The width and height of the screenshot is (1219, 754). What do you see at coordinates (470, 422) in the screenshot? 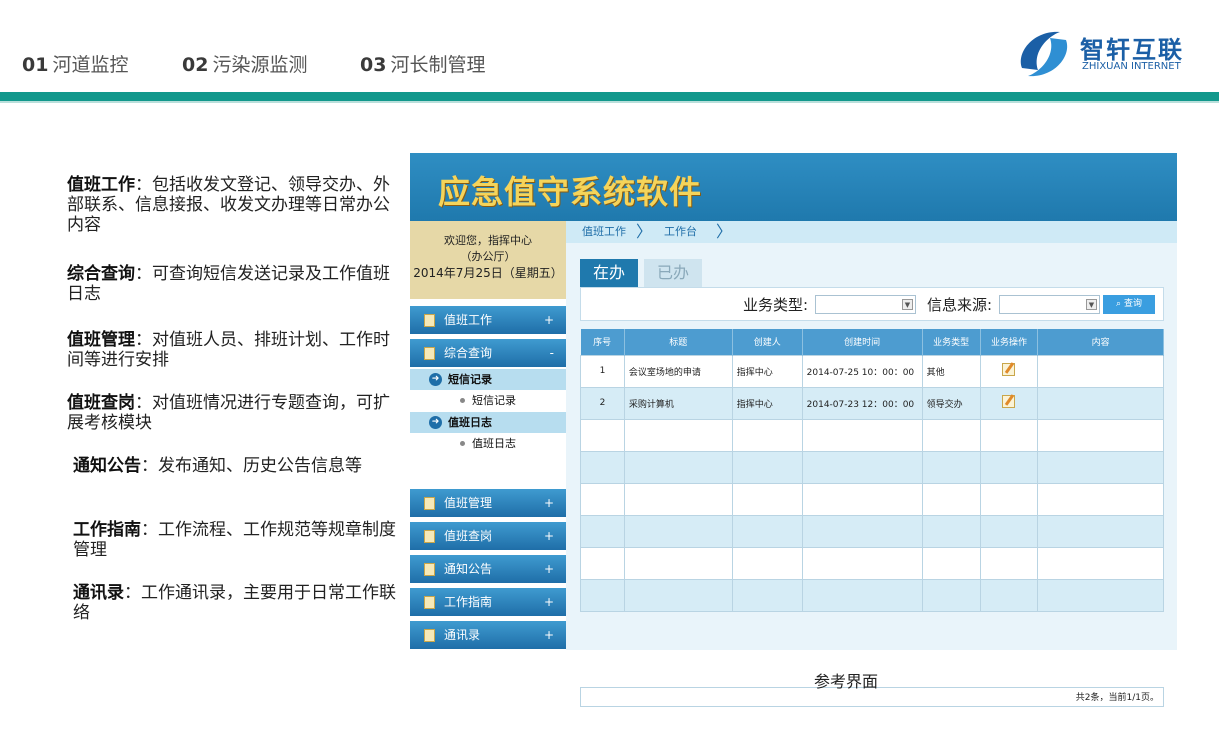
I see `submenu-label: 值班日志` at bounding box center [470, 422].